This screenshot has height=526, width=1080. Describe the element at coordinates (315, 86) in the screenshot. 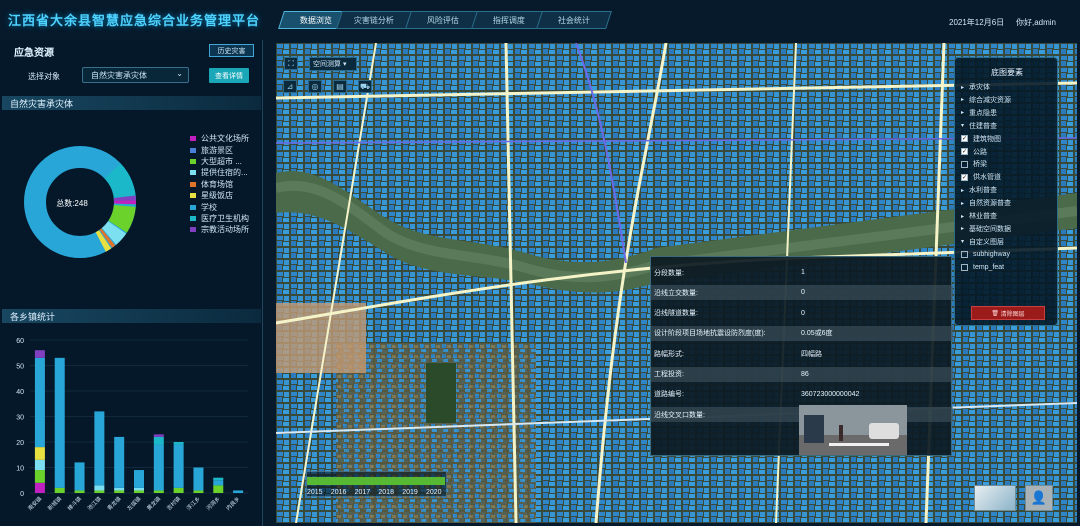

I see `compass-icon: ◎` at that location.